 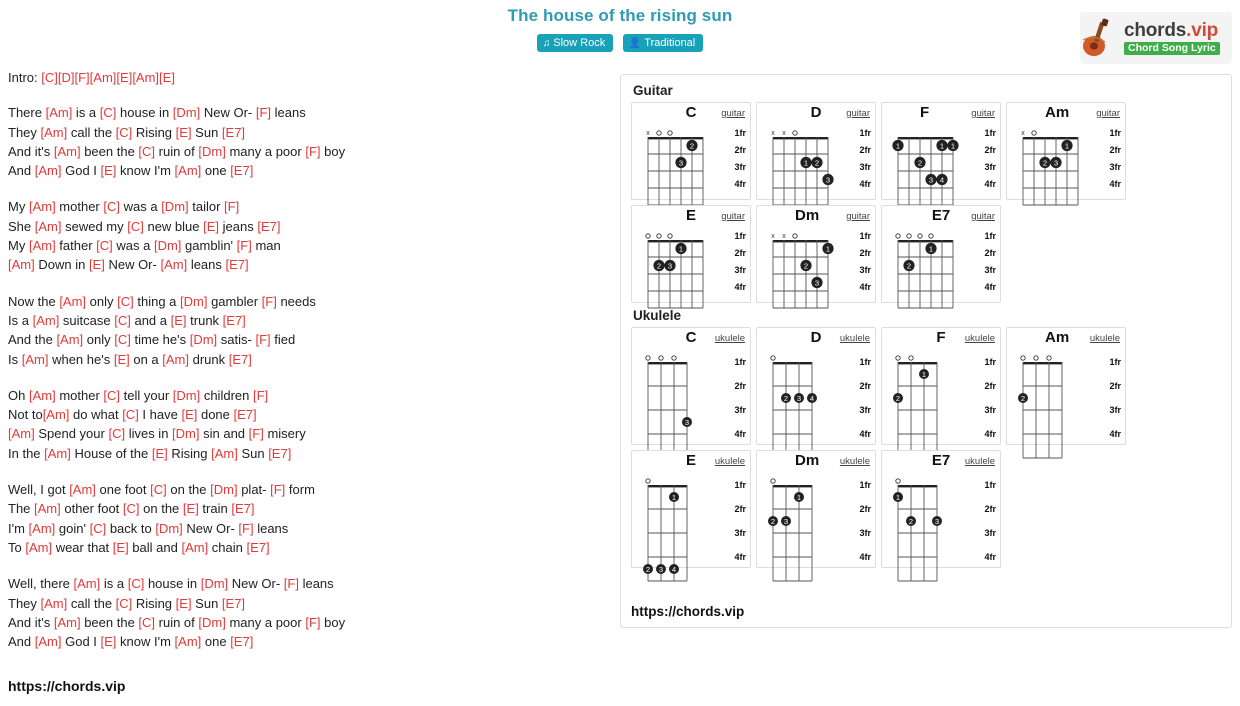 I want to click on svg-text: 4, so click(x=942, y=179).